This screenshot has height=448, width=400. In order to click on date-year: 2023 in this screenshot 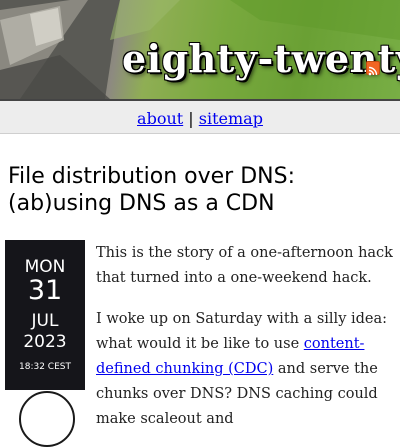, I will do `click(45, 342)`.